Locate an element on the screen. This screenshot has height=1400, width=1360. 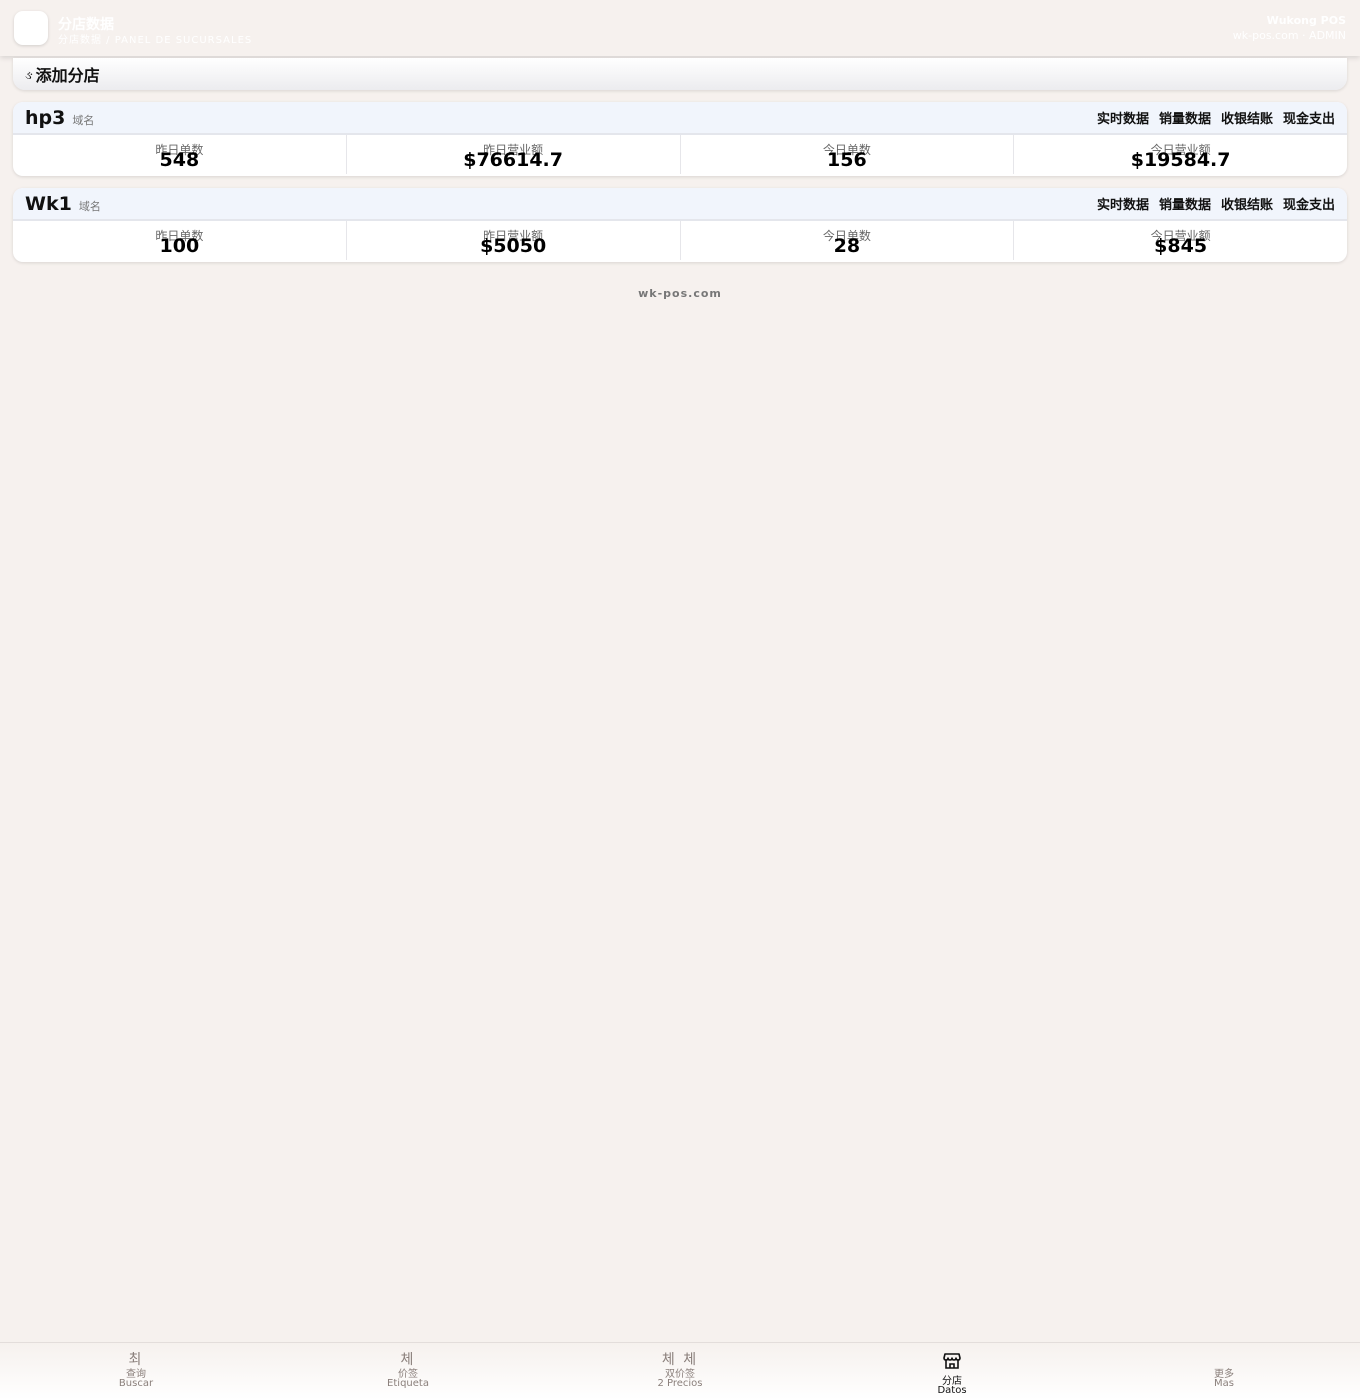
stat-value: 548 is located at coordinates (179, 160).